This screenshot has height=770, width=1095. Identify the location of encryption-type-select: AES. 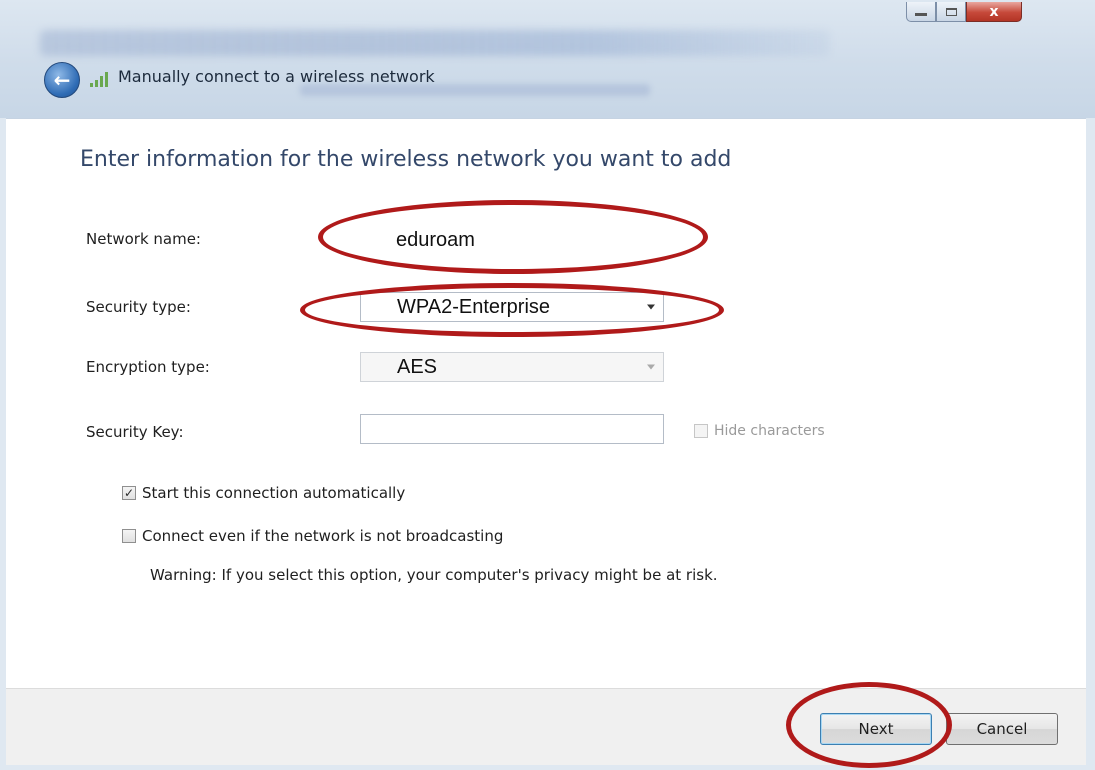
(512, 367).